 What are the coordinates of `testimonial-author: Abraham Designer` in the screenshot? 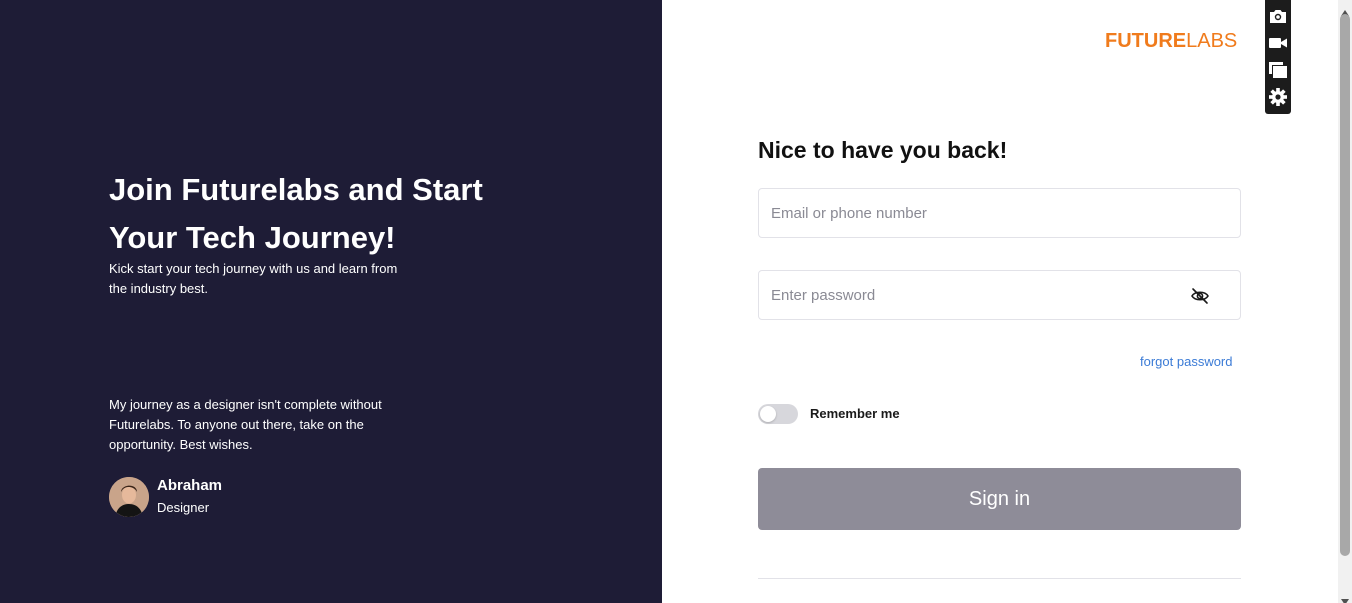 It's located at (165, 497).